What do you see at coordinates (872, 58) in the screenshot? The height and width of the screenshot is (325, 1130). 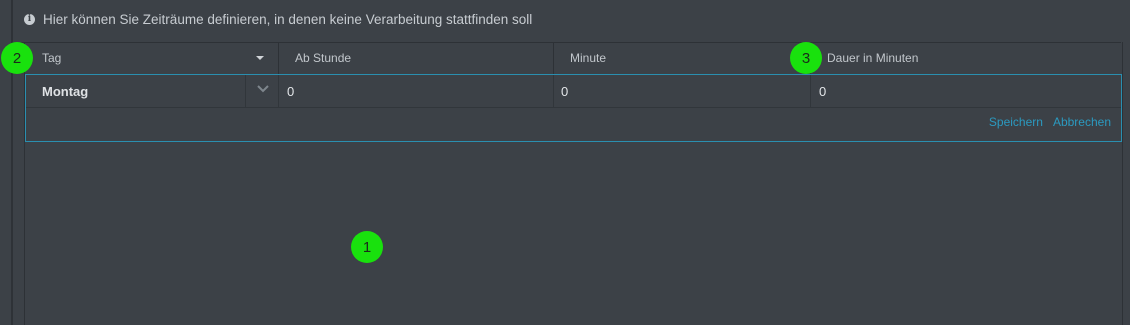 I see `column-header-dauer: Dauer in Minuten` at bounding box center [872, 58].